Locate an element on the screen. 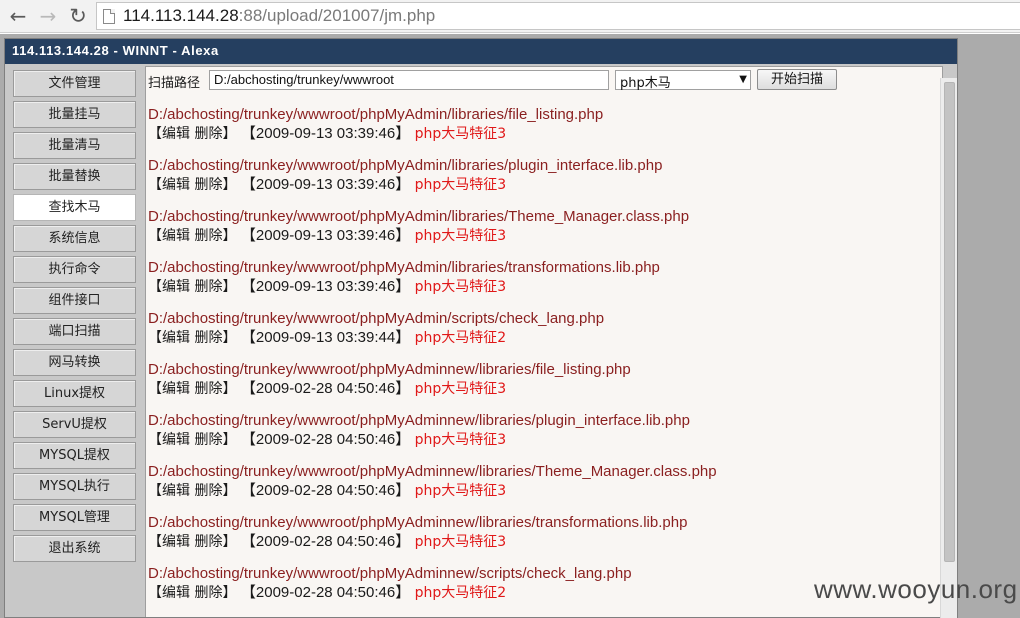 This screenshot has height=618, width=1020. dropdown-arrow-icon: ▼ is located at coordinates (743, 79).